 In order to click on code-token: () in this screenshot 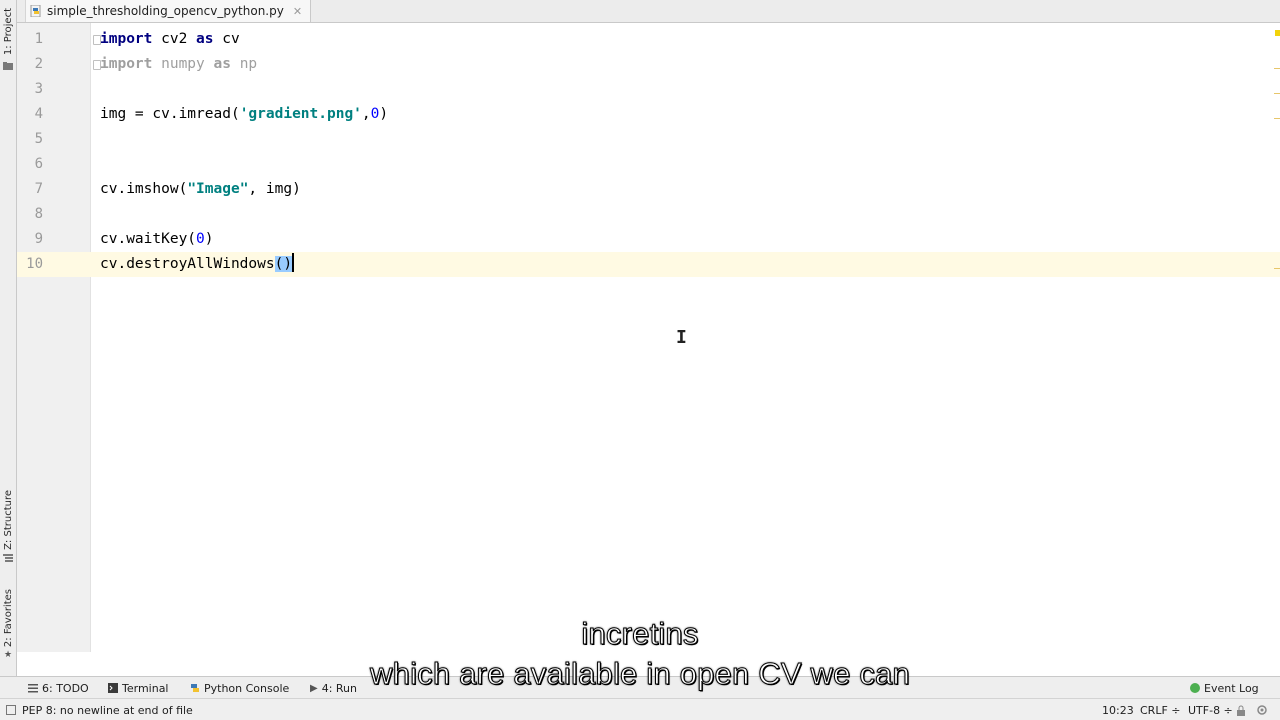, I will do `click(283, 264)`.